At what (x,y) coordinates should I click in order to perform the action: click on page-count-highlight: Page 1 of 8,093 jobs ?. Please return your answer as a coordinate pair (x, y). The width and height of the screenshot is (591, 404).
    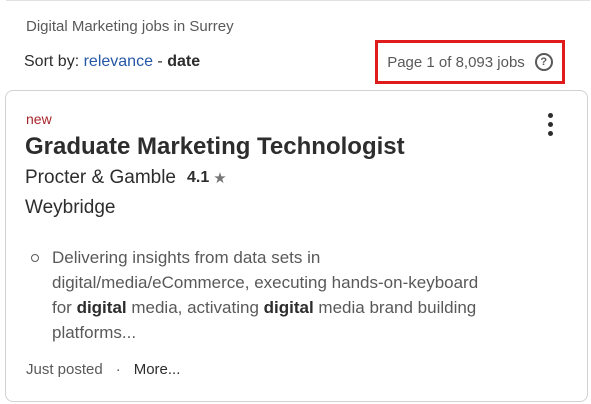
    Looking at the image, I should click on (470, 62).